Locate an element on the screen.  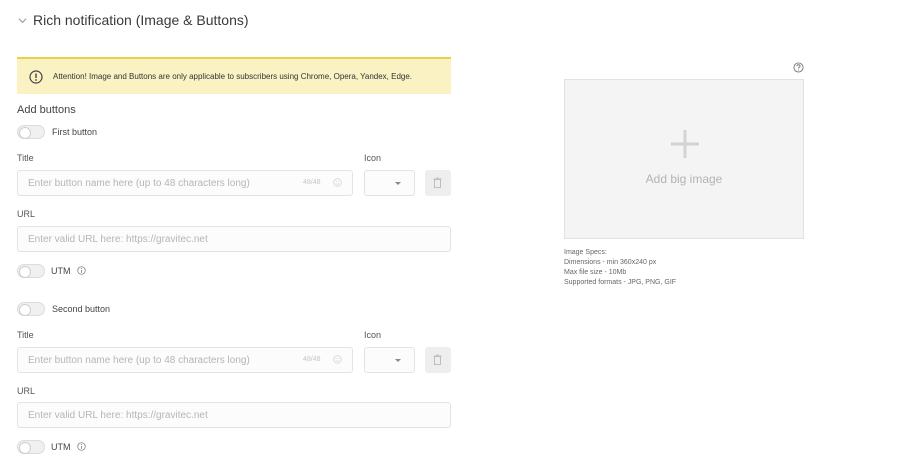
first-button-label: First button is located at coordinates (75, 132).